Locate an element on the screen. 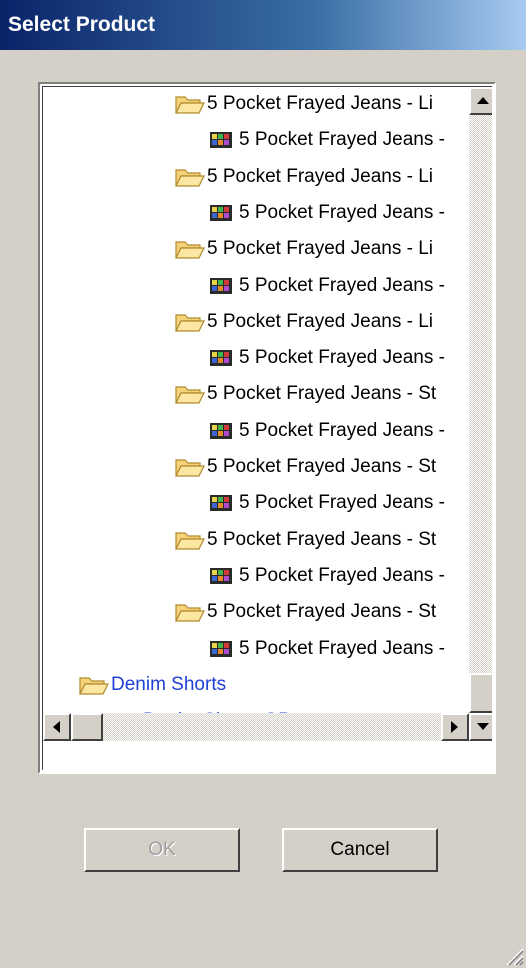 The image size is (526, 968). arrow-left-icon is located at coordinates (56, 727).